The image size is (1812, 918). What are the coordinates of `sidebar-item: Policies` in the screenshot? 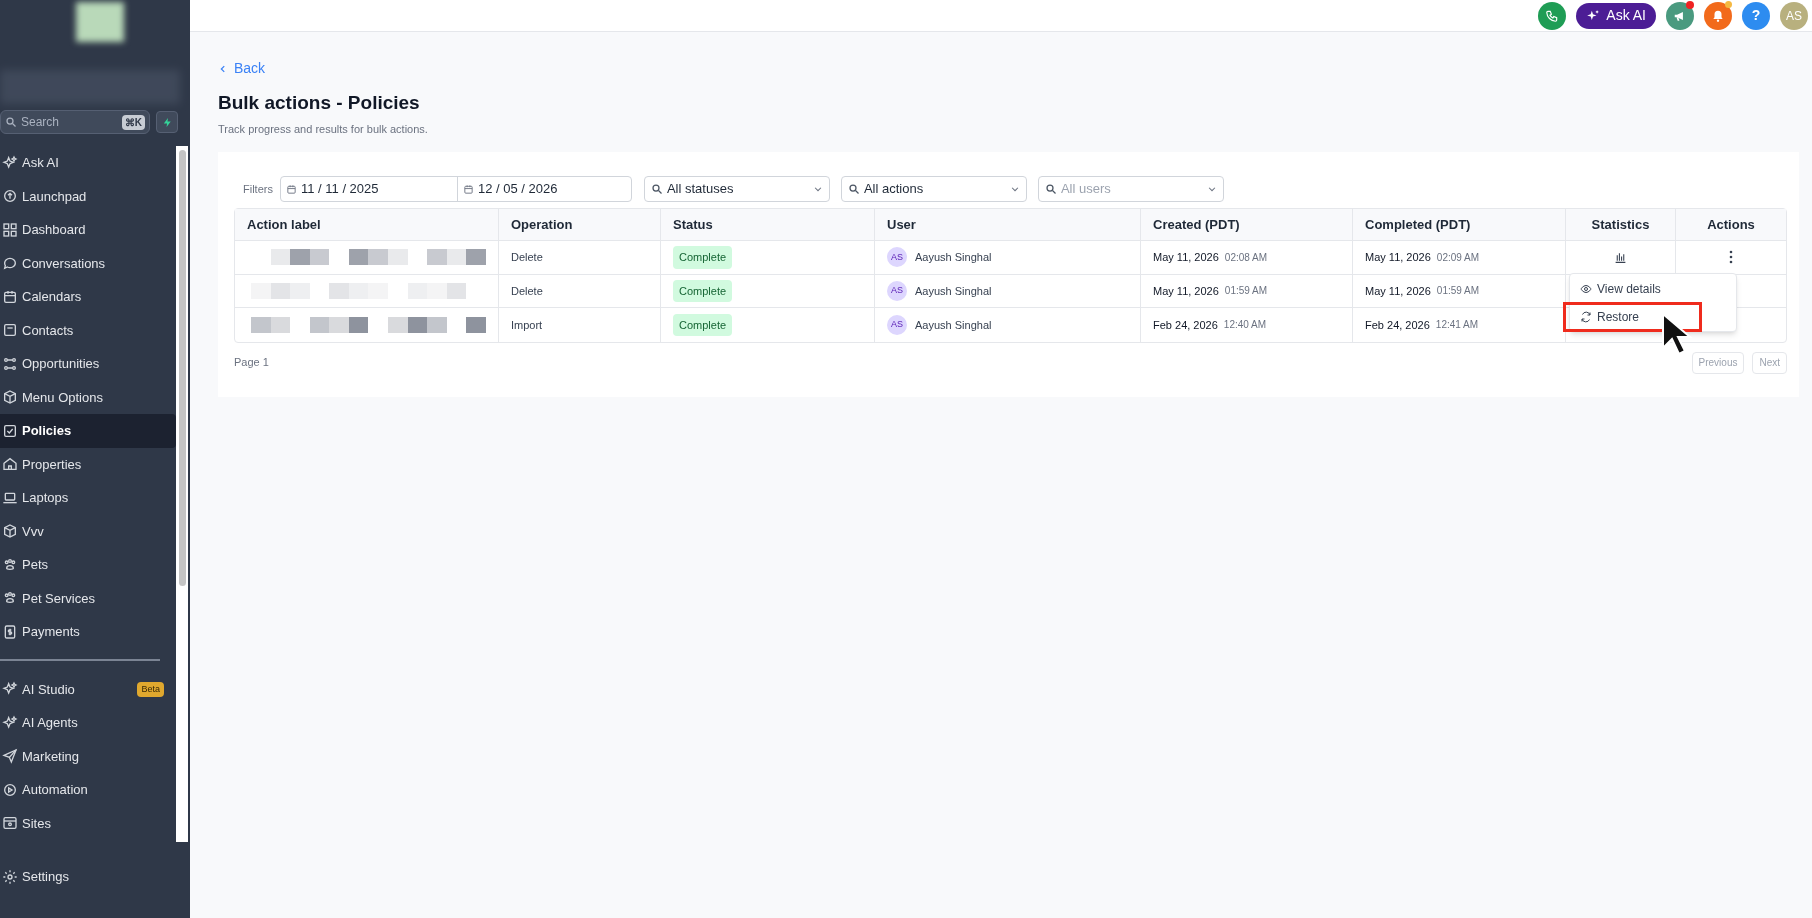 It's located at (88, 431).